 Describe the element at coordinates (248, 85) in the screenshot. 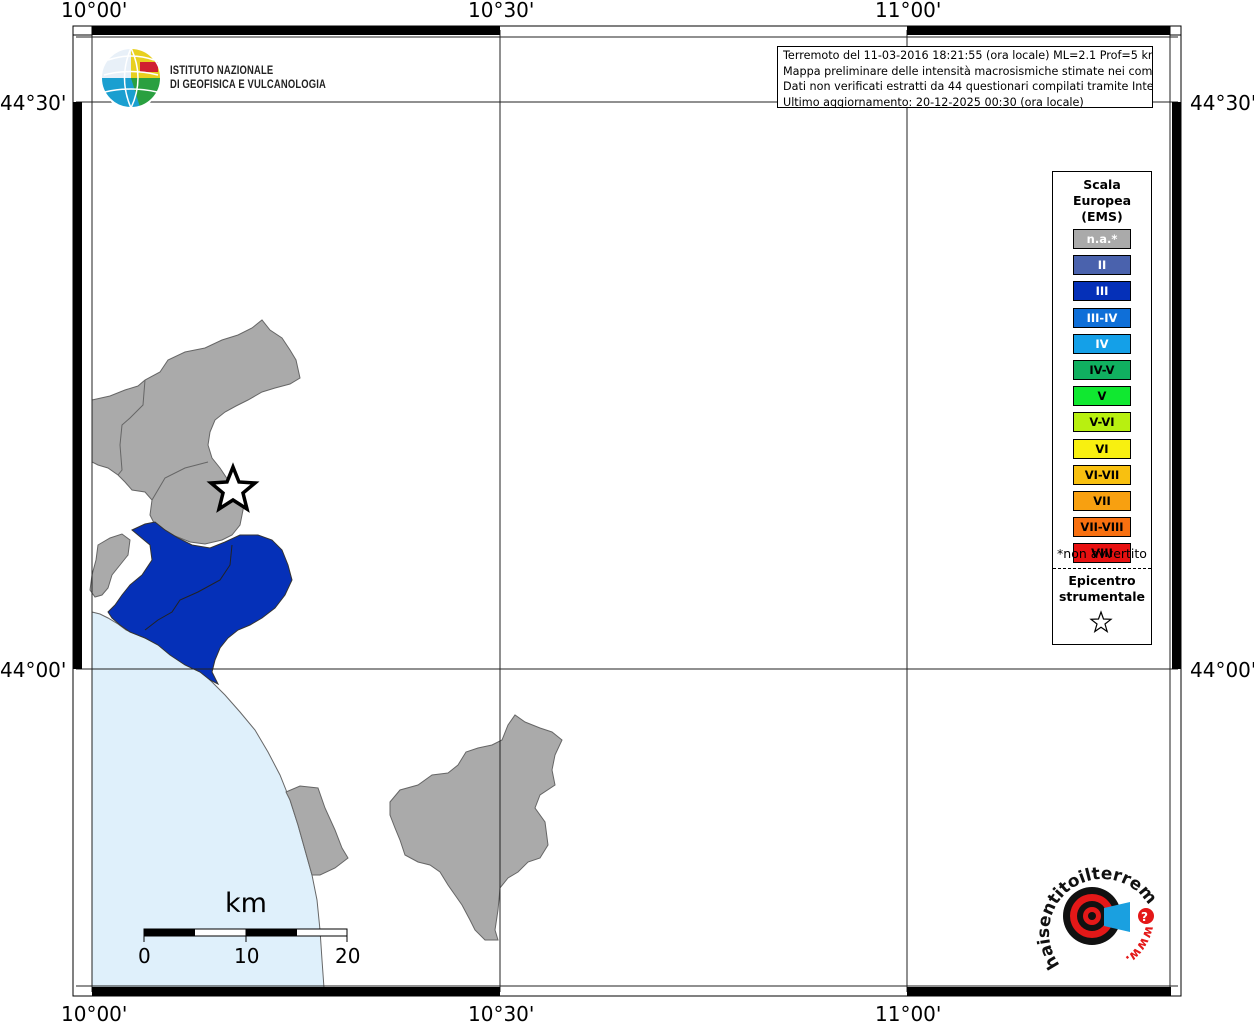

I see `ingv-logo-line2: DI GEOFISICA E VULCANOLOGIA` at that location.